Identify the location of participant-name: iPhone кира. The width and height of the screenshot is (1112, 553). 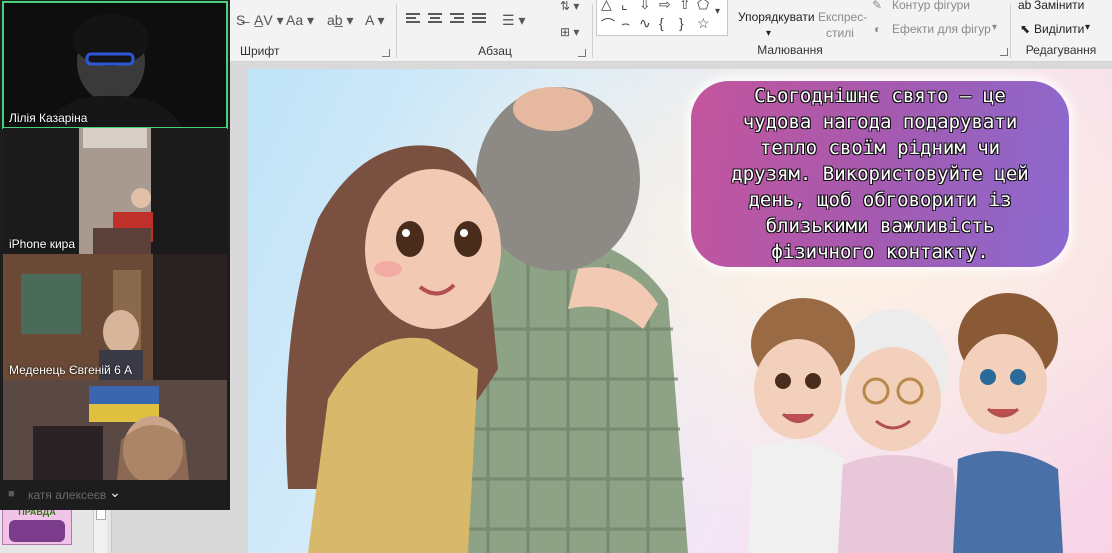
(42, 244).